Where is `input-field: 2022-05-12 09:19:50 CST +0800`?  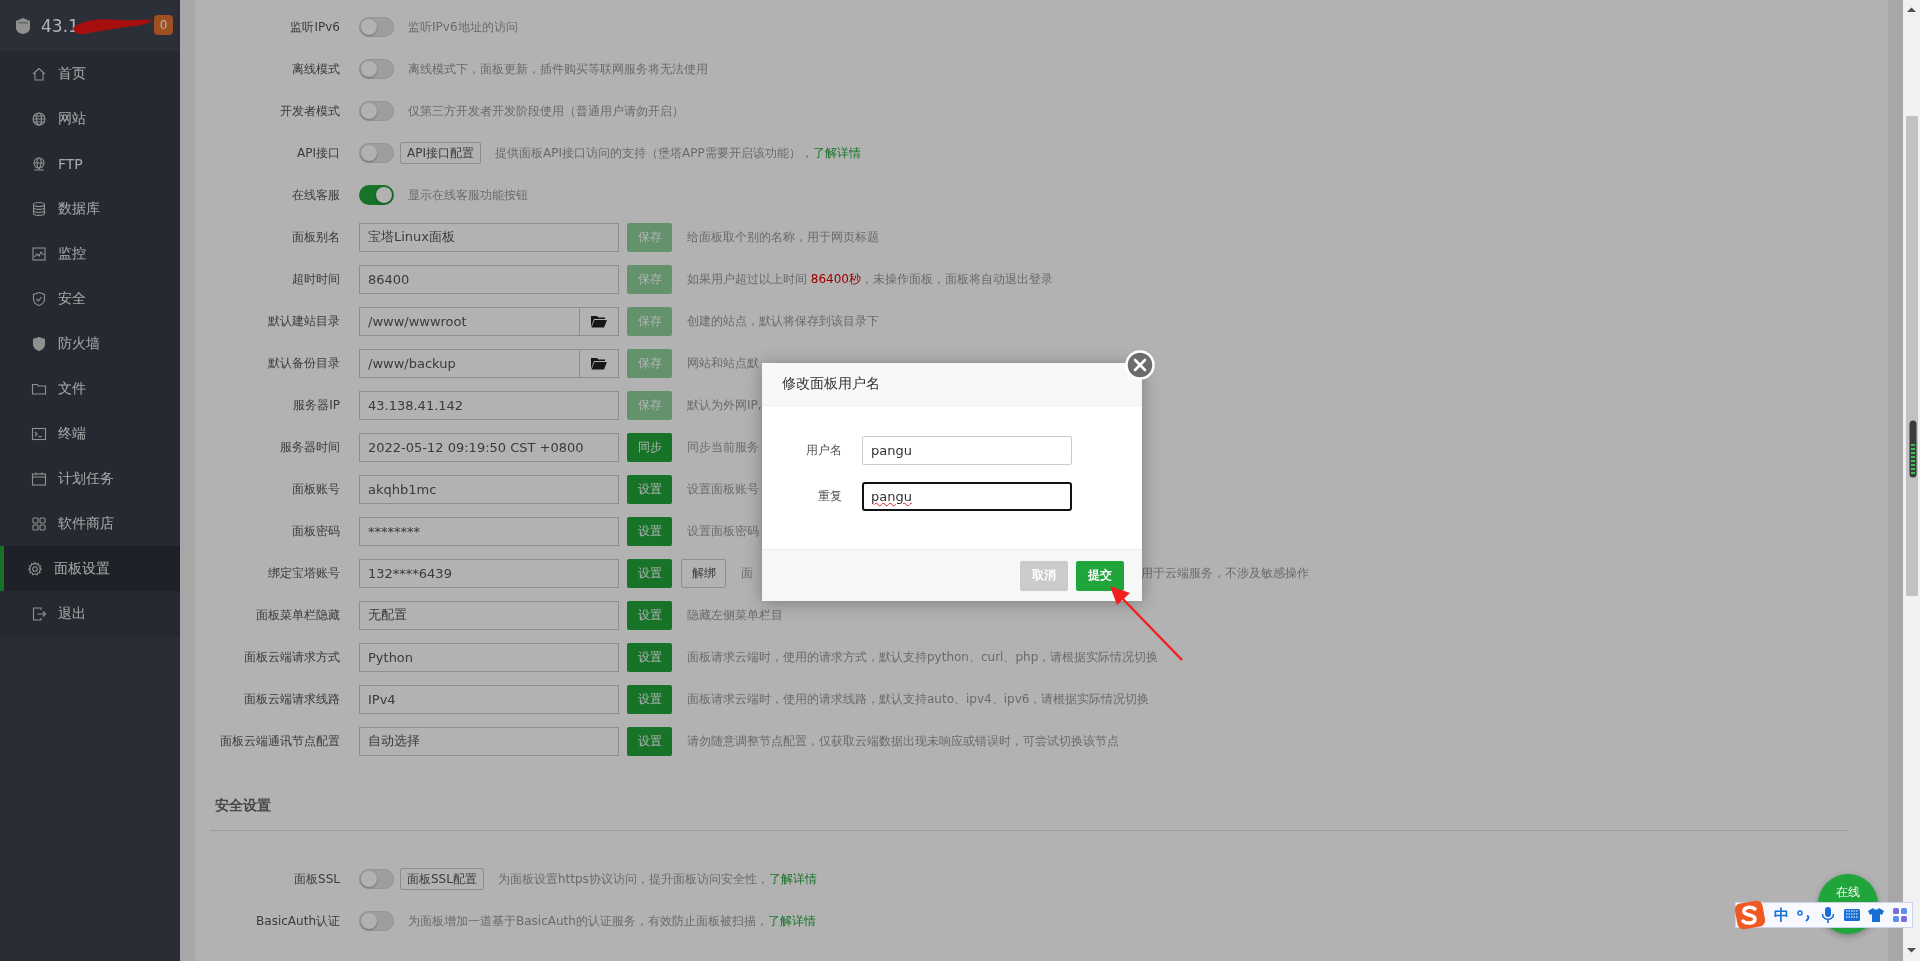 input-field: 2022-05-12 09:19:50 CST +0800 is located at coordinates (489, 447).